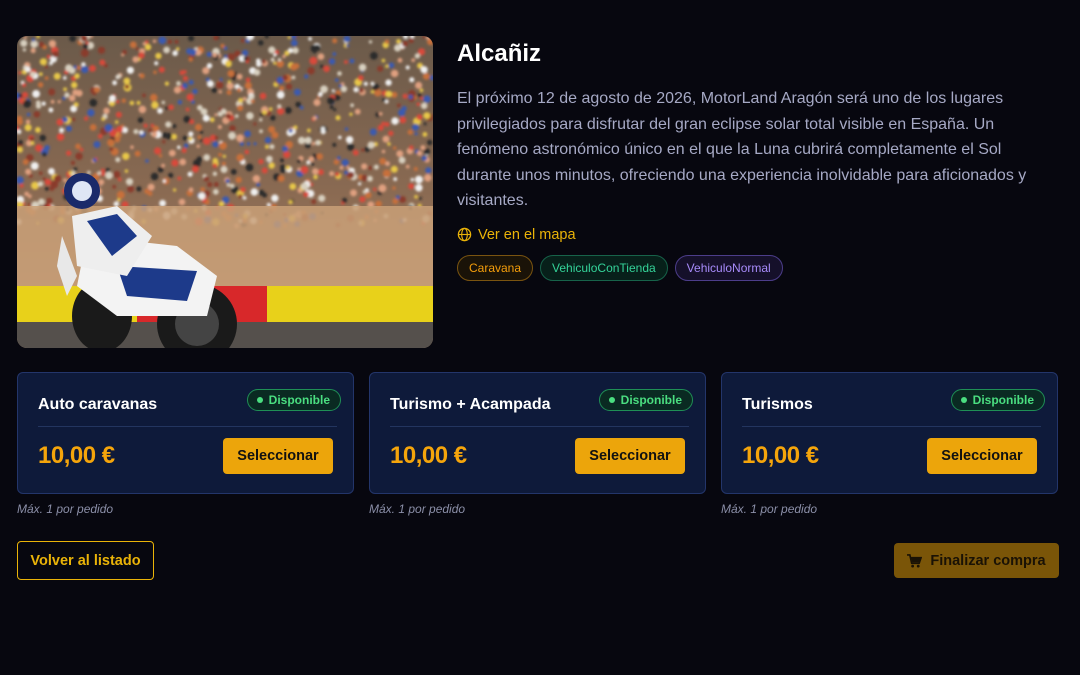 This screenshot has width=1080, height=675. Describe the element at coordinates (499, 53) in the screenshot. I see `event-title: Alcañiz` at that location.